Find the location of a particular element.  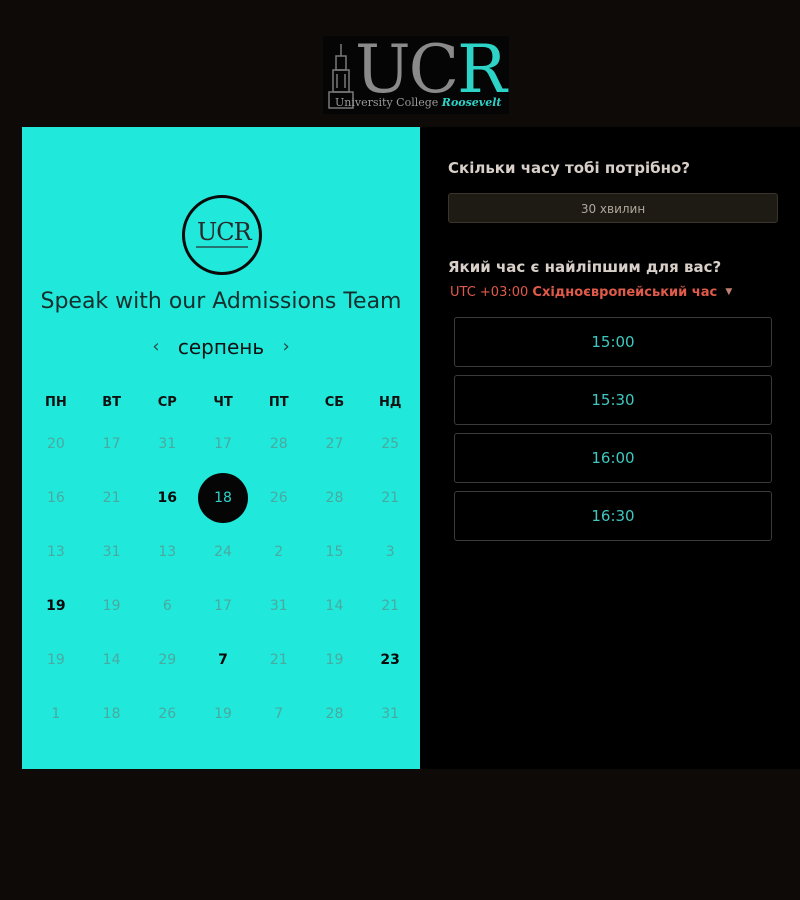

timezone-offset: UTC +03:00 is located at coordinates (489, 292).